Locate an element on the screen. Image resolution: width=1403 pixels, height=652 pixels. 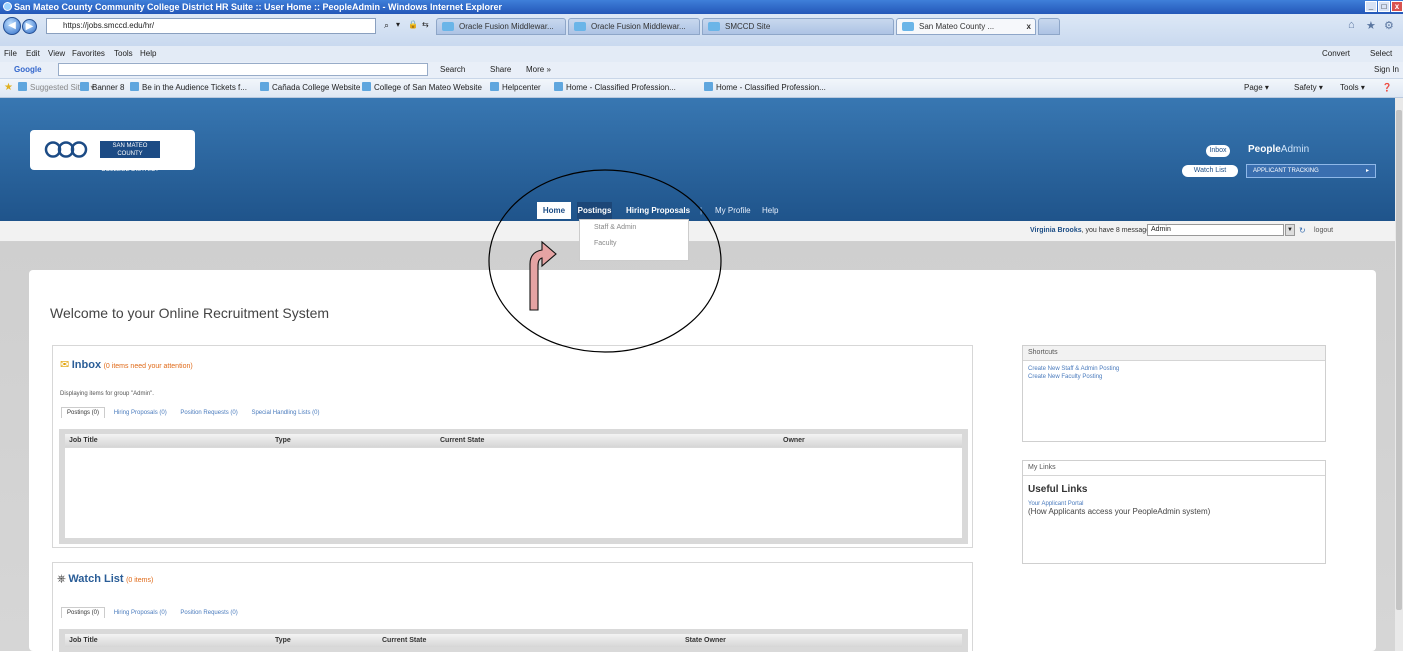
address-bar-input: https://jobs.smccd.edu/hr/ is located at coordinates (211, 26).